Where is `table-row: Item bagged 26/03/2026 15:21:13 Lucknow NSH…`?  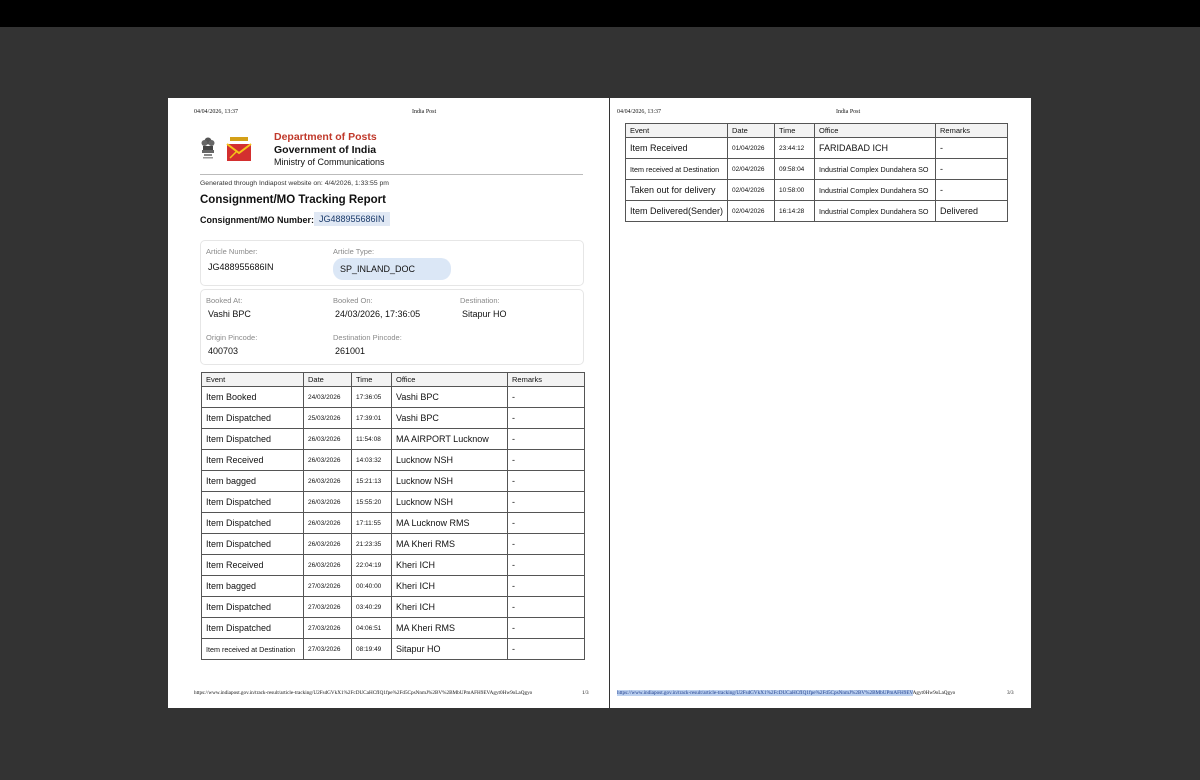
table-row: Item bagged 26/03/2026 15:21:13 Lucknow NSH… is located at coordinates (393, 481).